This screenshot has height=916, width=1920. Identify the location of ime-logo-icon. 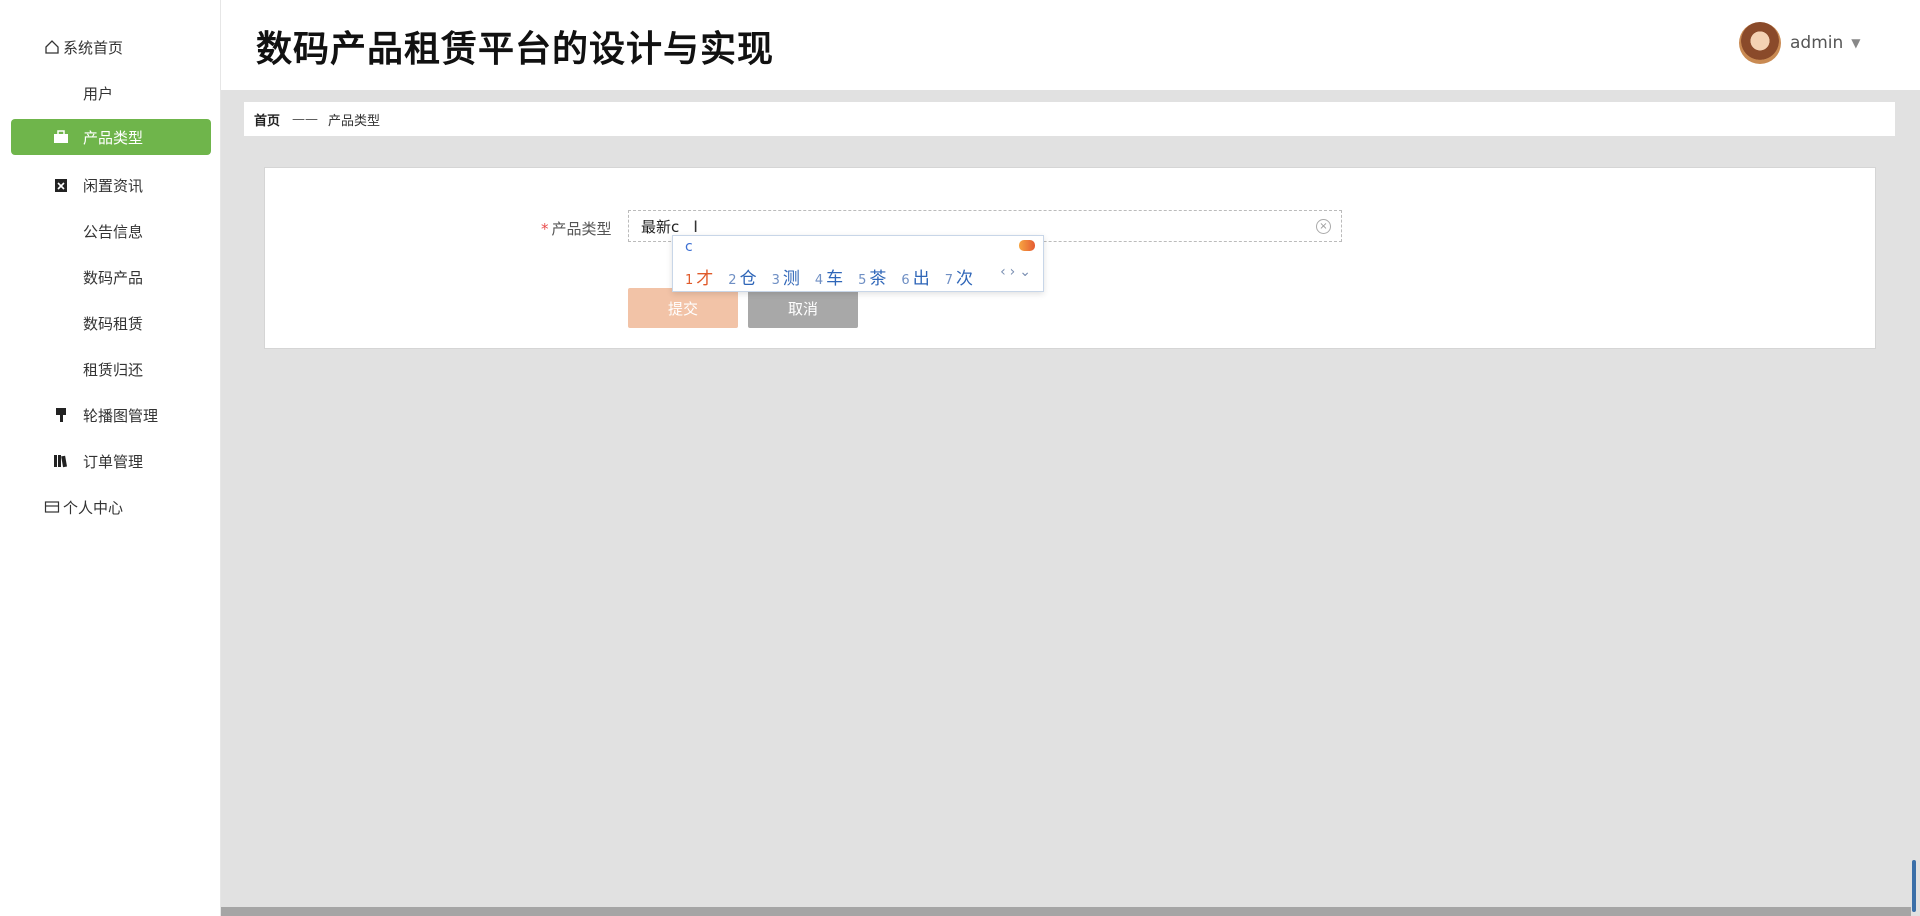
(1027, 245).